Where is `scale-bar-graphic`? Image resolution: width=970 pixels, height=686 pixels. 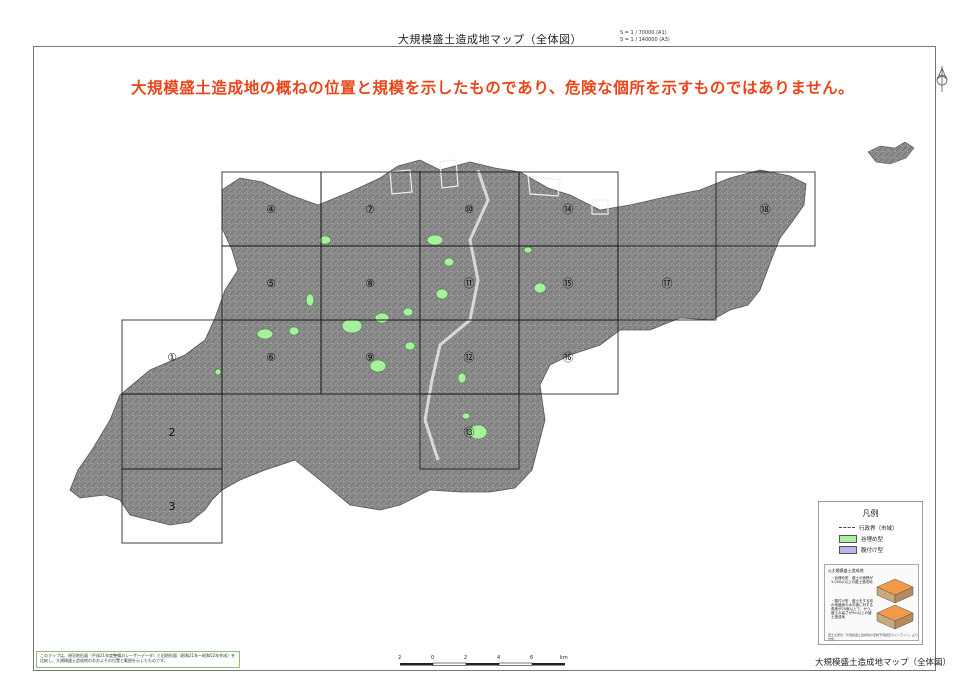 scale-bar-graphic is located at coordinates (482, 664).